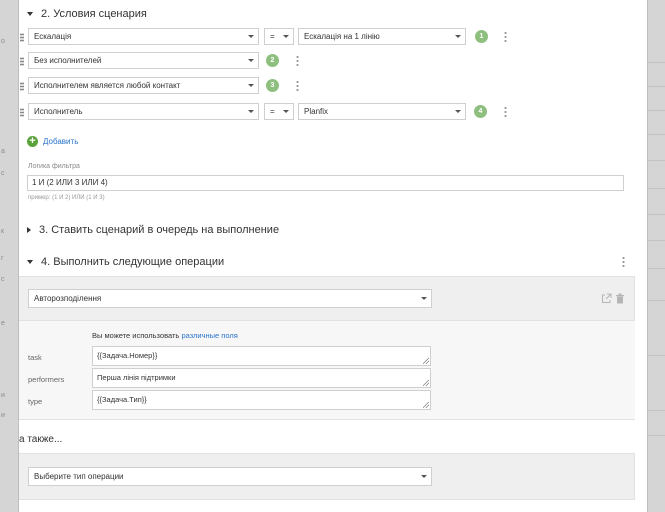 Image resolution: width=665 pixels, height=512 pixels. What do you see at coordinates (656, 256) in the screenshot?
I see `background-right-strip` at bounding box center [656, 256].